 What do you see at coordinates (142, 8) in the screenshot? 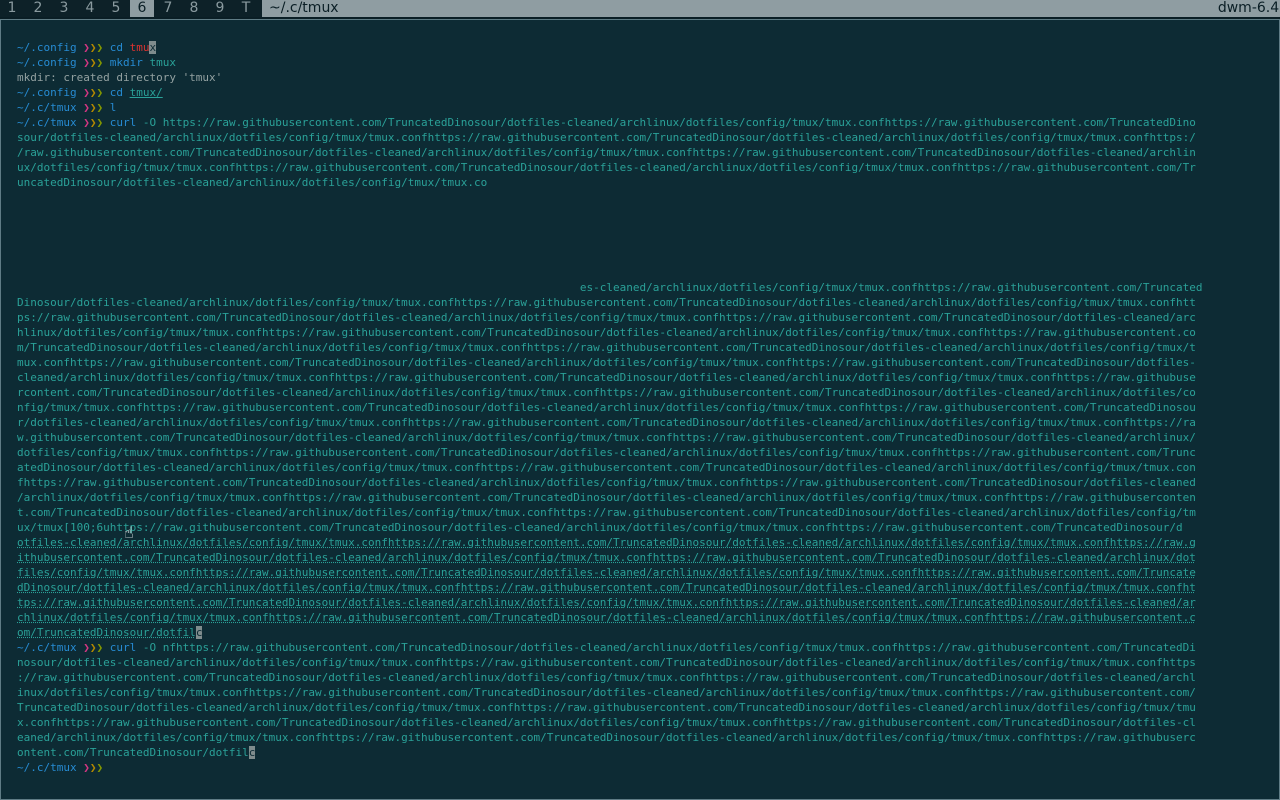
I see `tag-6: 6` at bounding box center [142, 8].